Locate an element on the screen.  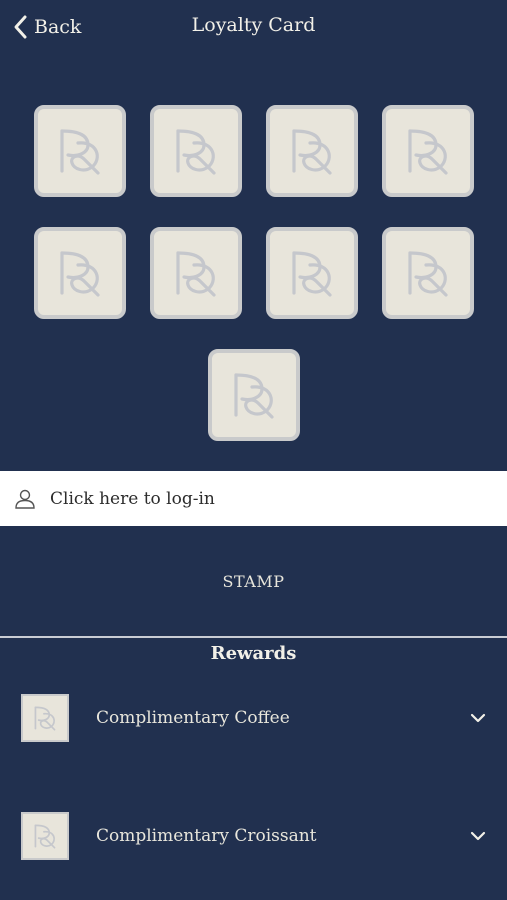
reward-label: Complimentary Coffee is located at coordinates (193, 718).